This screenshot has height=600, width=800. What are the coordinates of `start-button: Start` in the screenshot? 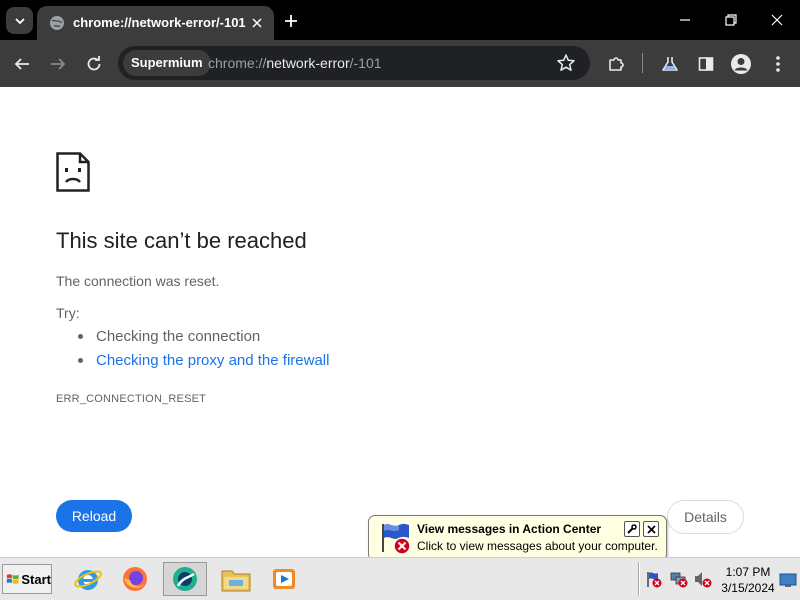 It's located at (27, 579).